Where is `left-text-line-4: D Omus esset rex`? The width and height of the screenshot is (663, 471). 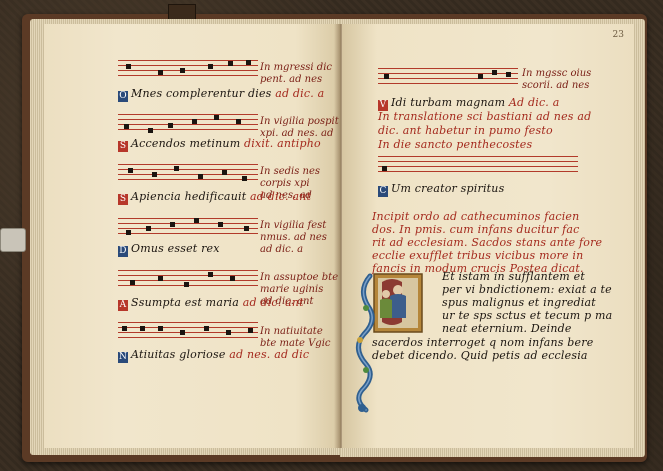 left-text-line-4: D Omus esset rex is located at coordinates (169, 249).